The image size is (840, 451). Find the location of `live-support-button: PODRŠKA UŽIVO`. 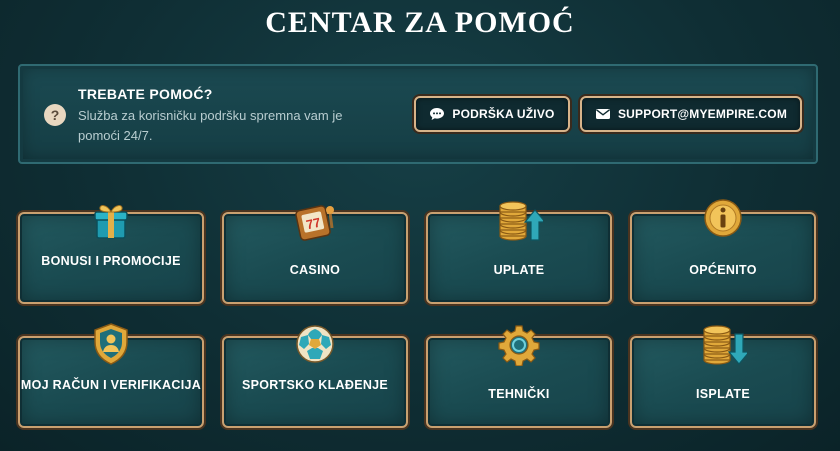

live-support-button: PODRŠKA UŽIVO is located at coordinates (492, 114).